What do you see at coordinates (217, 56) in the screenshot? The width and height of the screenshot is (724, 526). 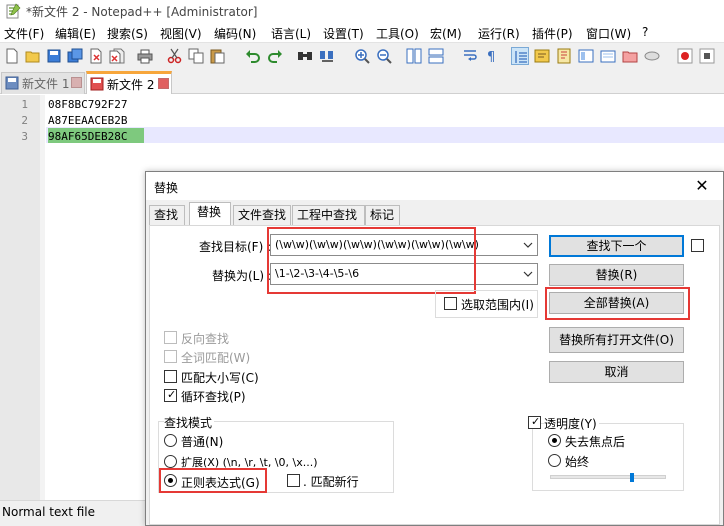 I see `paste-icon` at bounding box center [217, 56].